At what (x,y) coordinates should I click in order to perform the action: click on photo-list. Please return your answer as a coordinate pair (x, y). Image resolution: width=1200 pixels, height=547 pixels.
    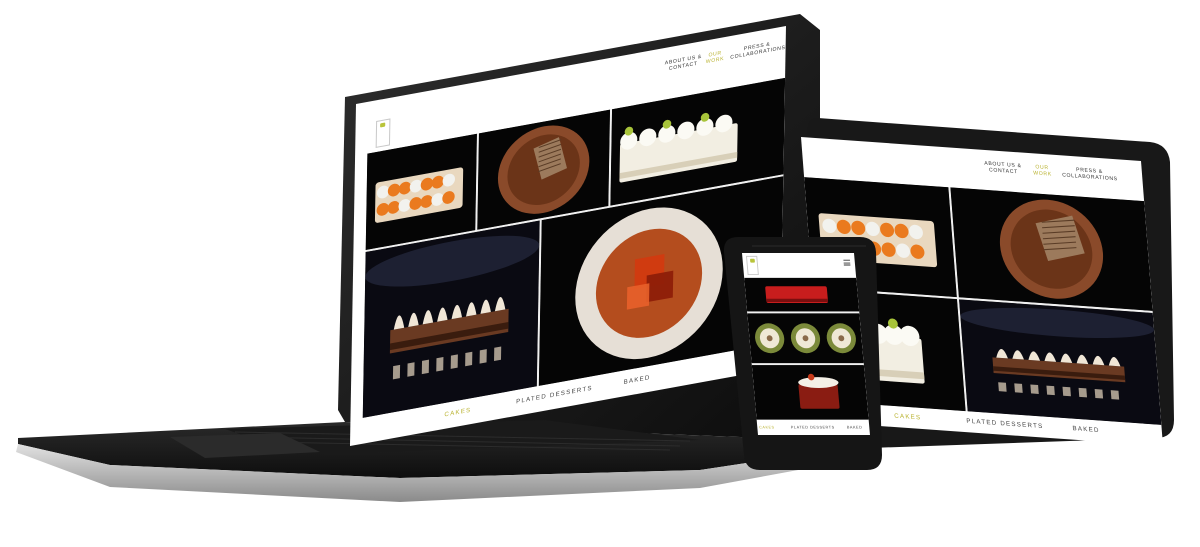
    Looking at the image, I should click on (806, 348).